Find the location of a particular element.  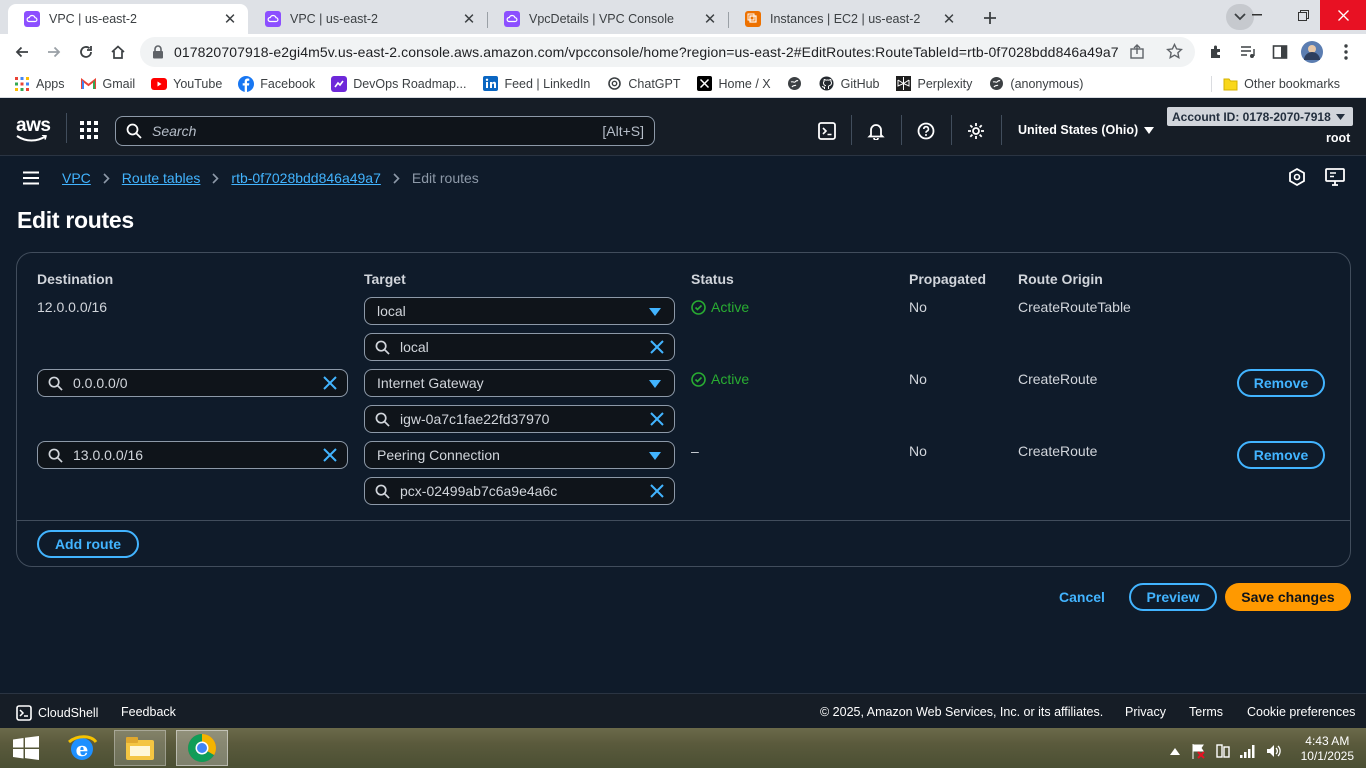

preview-button: Preview is located at coordinates (1173, 597).